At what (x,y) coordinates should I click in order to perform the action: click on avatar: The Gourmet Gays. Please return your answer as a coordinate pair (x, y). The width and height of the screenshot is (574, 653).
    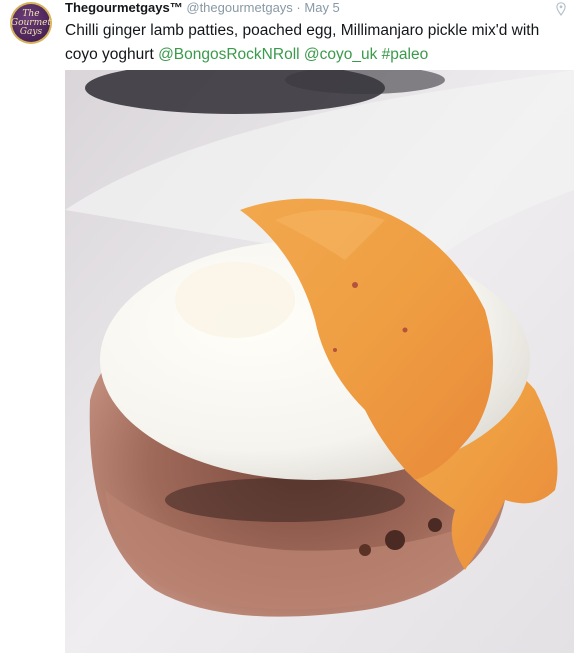
    Looking at the image, I should click on (31, 23).